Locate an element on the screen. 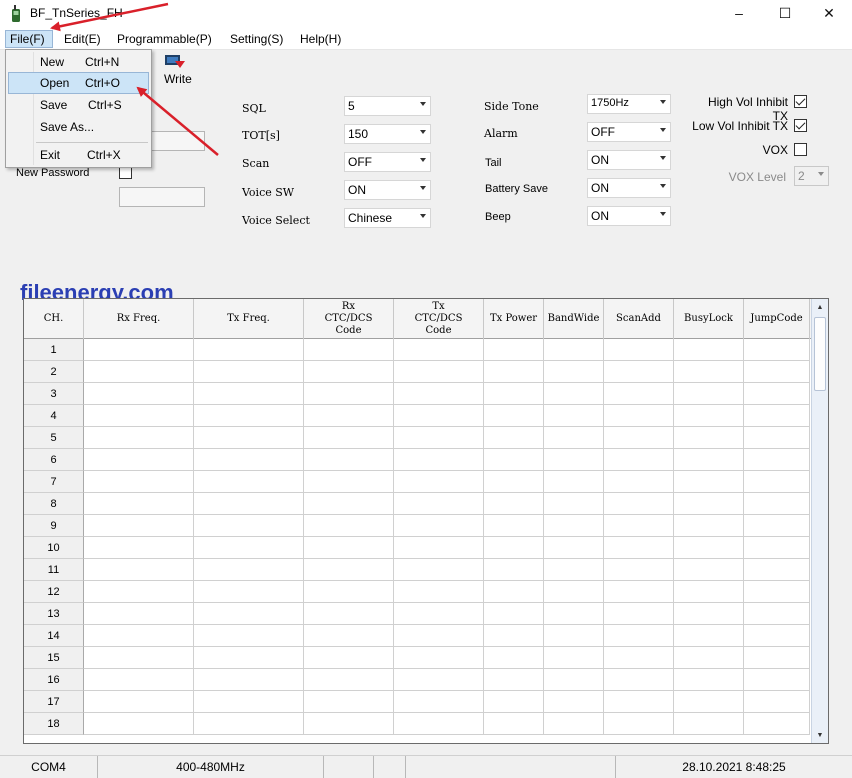 The height and width of the screenshot is (778, 852). col-ch: CH. is located at coordinates (54, 319).